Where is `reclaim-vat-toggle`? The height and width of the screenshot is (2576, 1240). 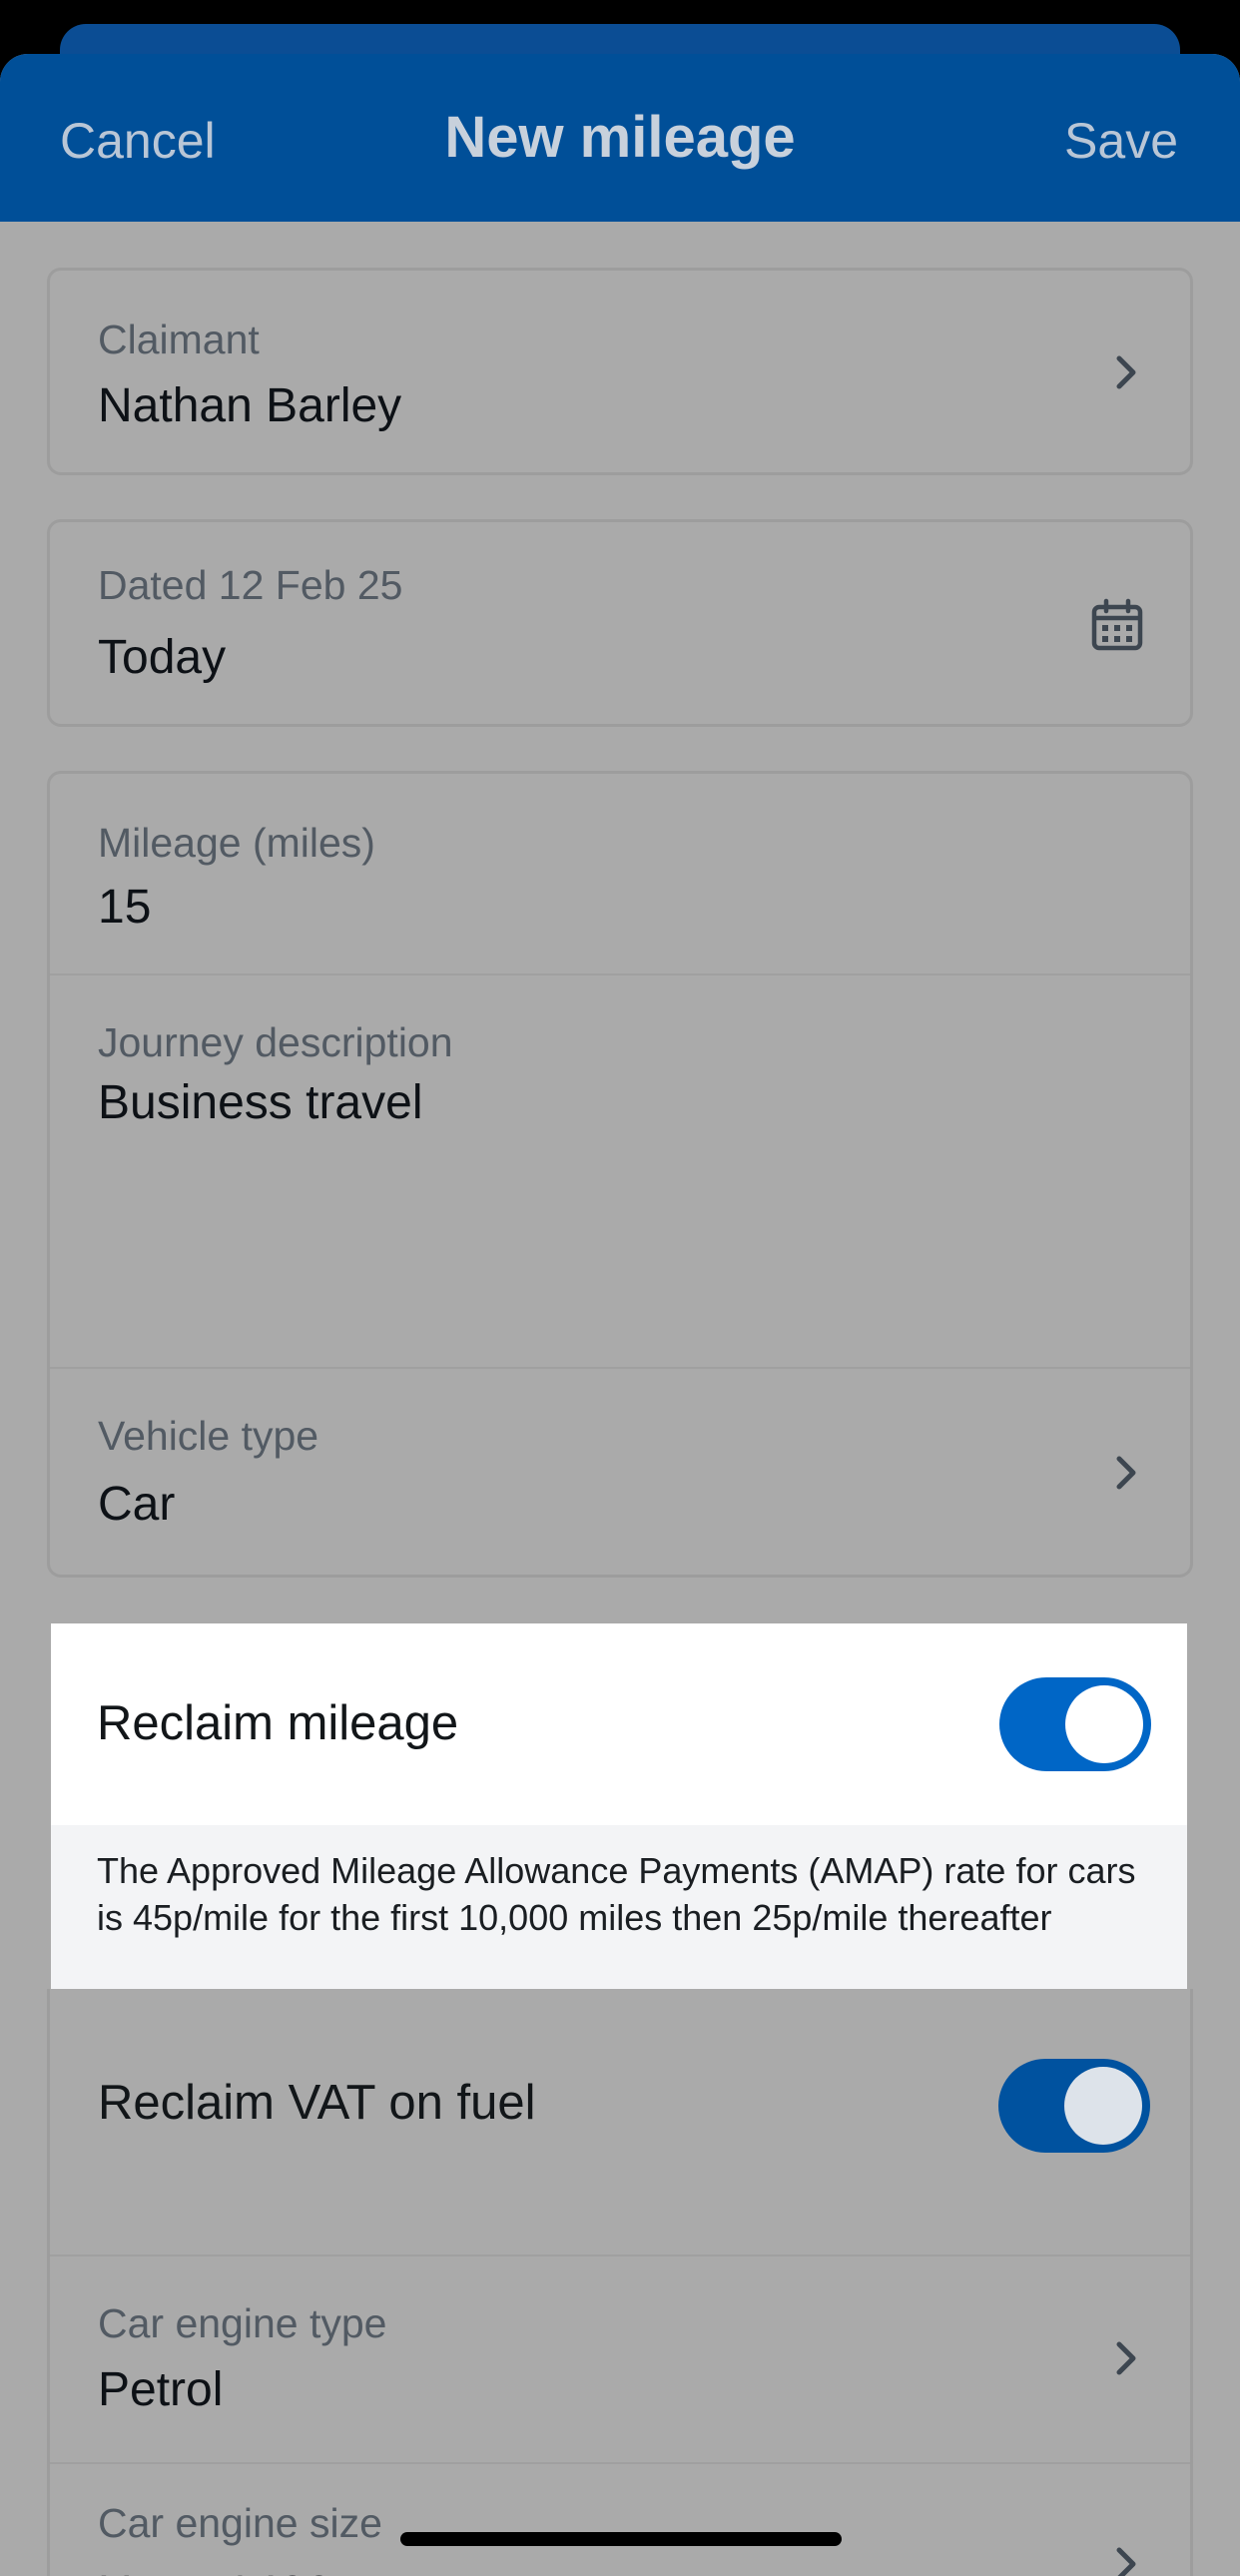 reclaim-vat-toggle is located at coordinates (1074, 2106).